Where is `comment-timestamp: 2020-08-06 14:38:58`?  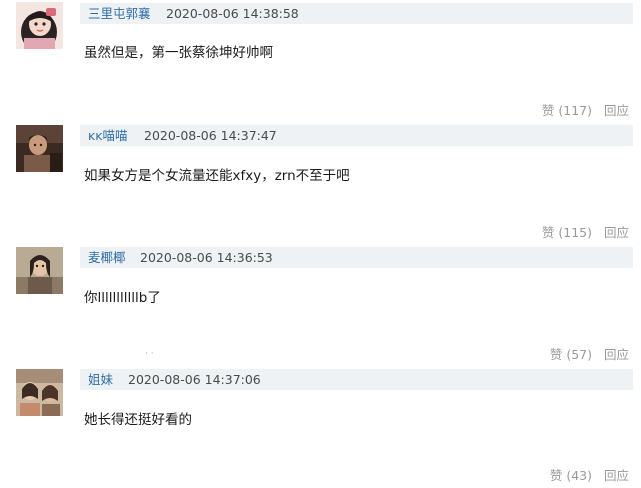
comment-timestamp: 2020-08-06 14:38:58 is located at coordinates (232, 13).